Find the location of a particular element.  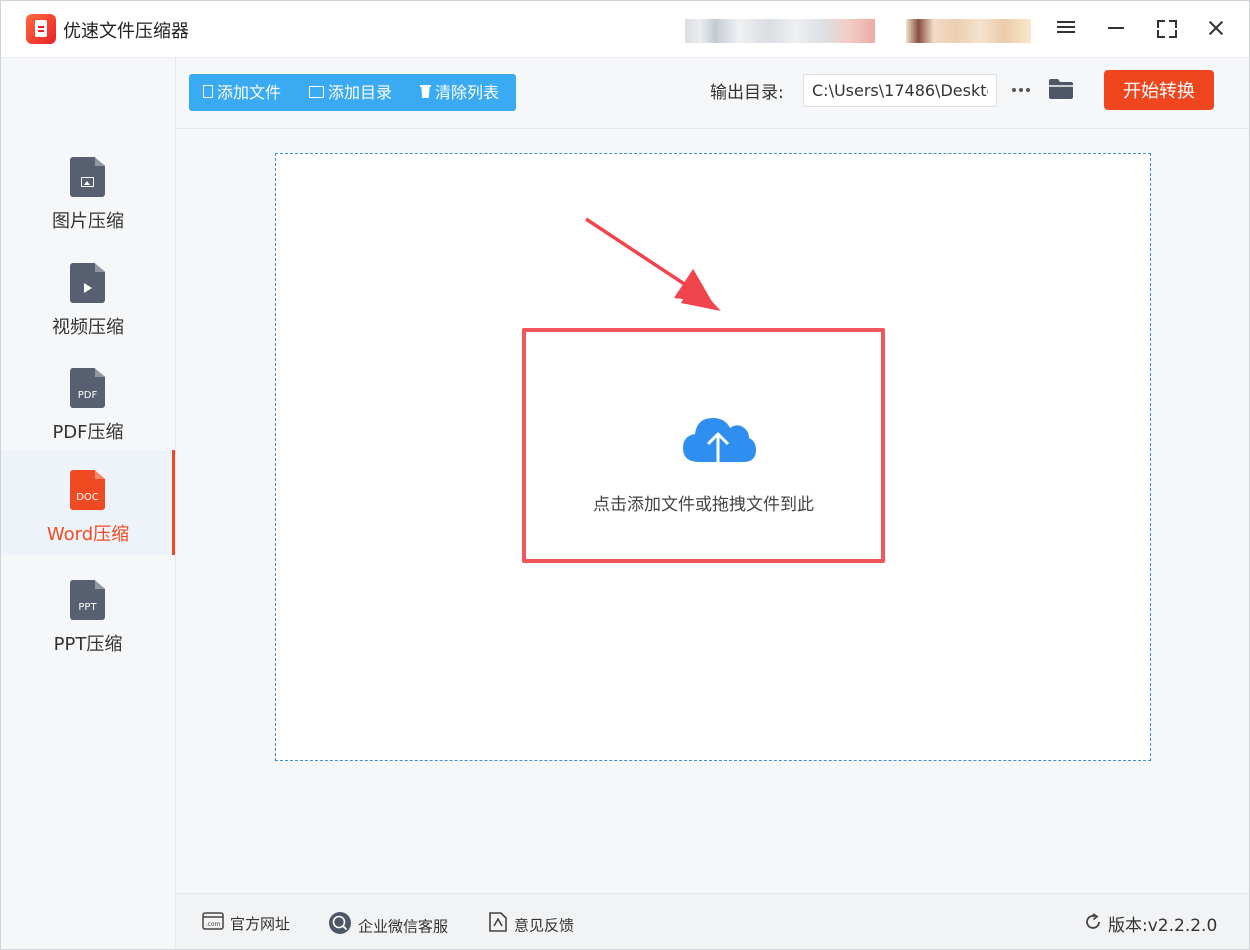

add-folder-button: 添加目录 is located at coordinates (350, 92).